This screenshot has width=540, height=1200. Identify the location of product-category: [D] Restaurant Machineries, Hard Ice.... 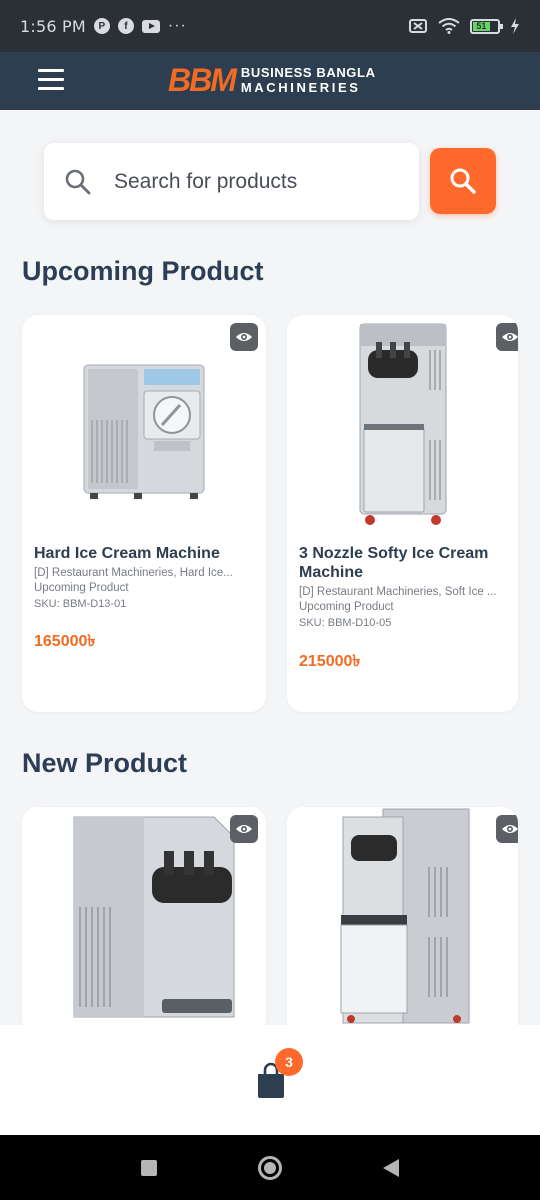
(133, 573).